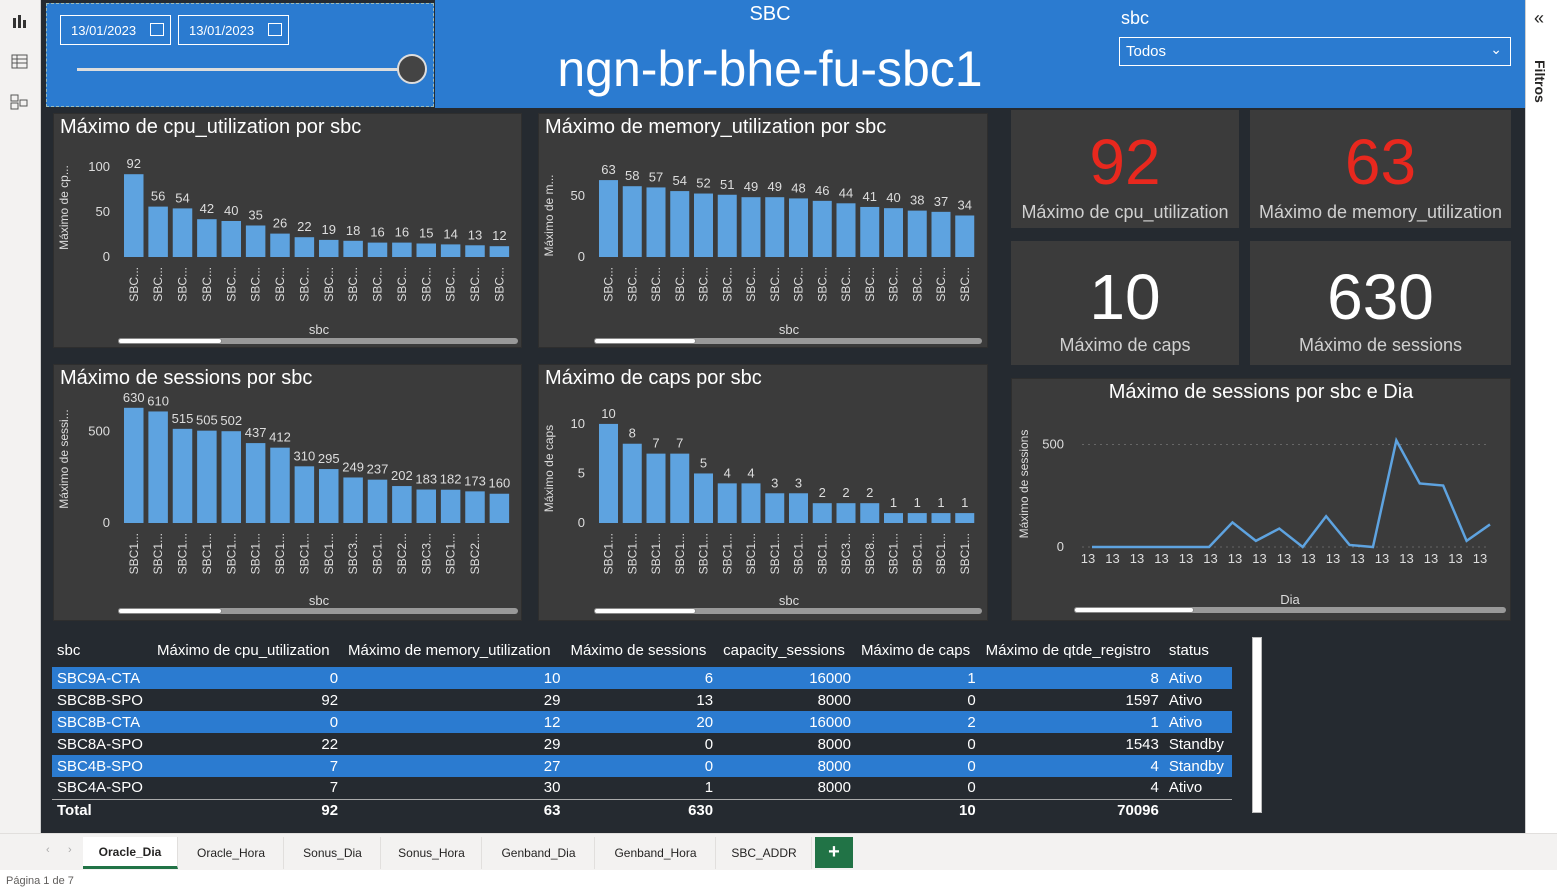 This screenshot has width=1557, height=891. What do you see at coordinates (751, 186) in the screenshot?
I see `data-label: 49` at bounding box center [751, 186].